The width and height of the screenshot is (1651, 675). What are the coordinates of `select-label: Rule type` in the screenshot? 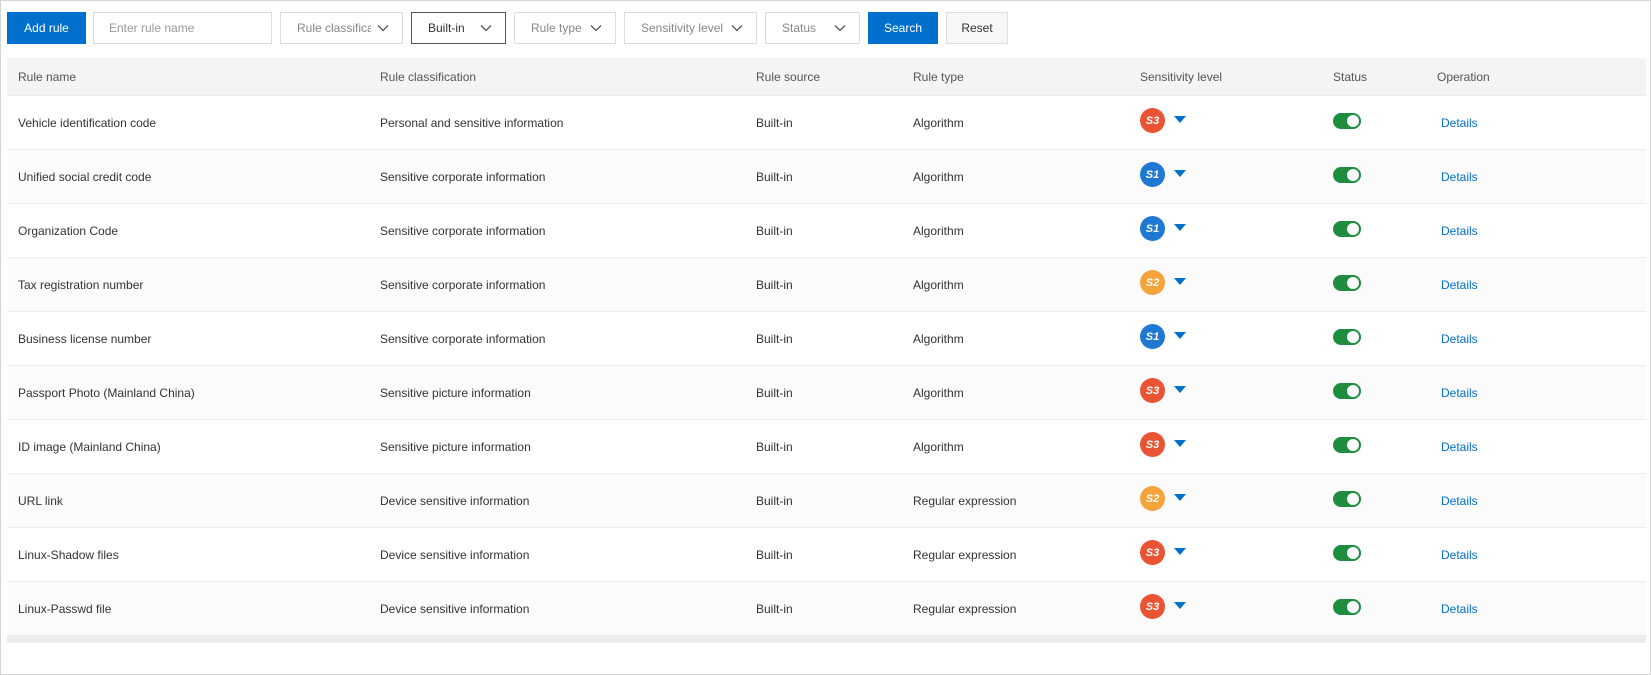 It's located at (556, 28).